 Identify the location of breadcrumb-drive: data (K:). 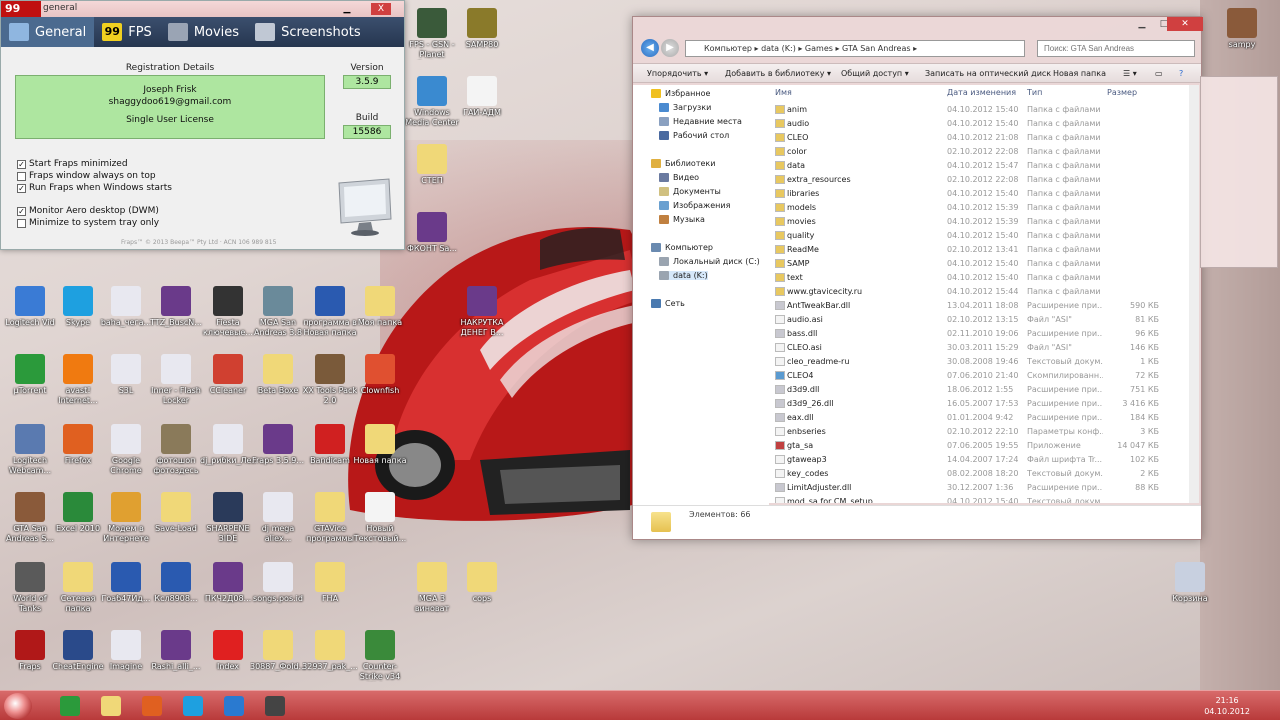
(778, 48).